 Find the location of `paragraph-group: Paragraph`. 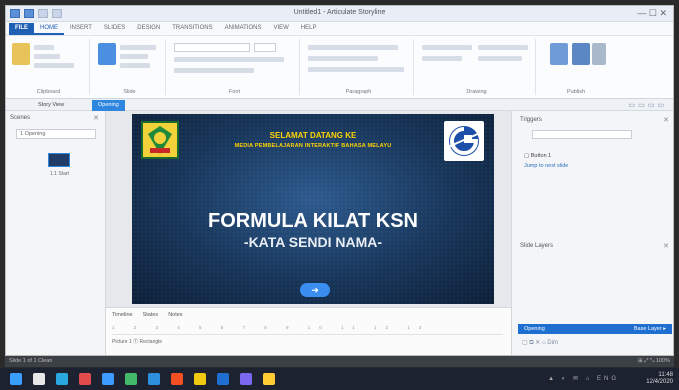

paragraph-group: Paragraph is located at coordinates (359, 67).